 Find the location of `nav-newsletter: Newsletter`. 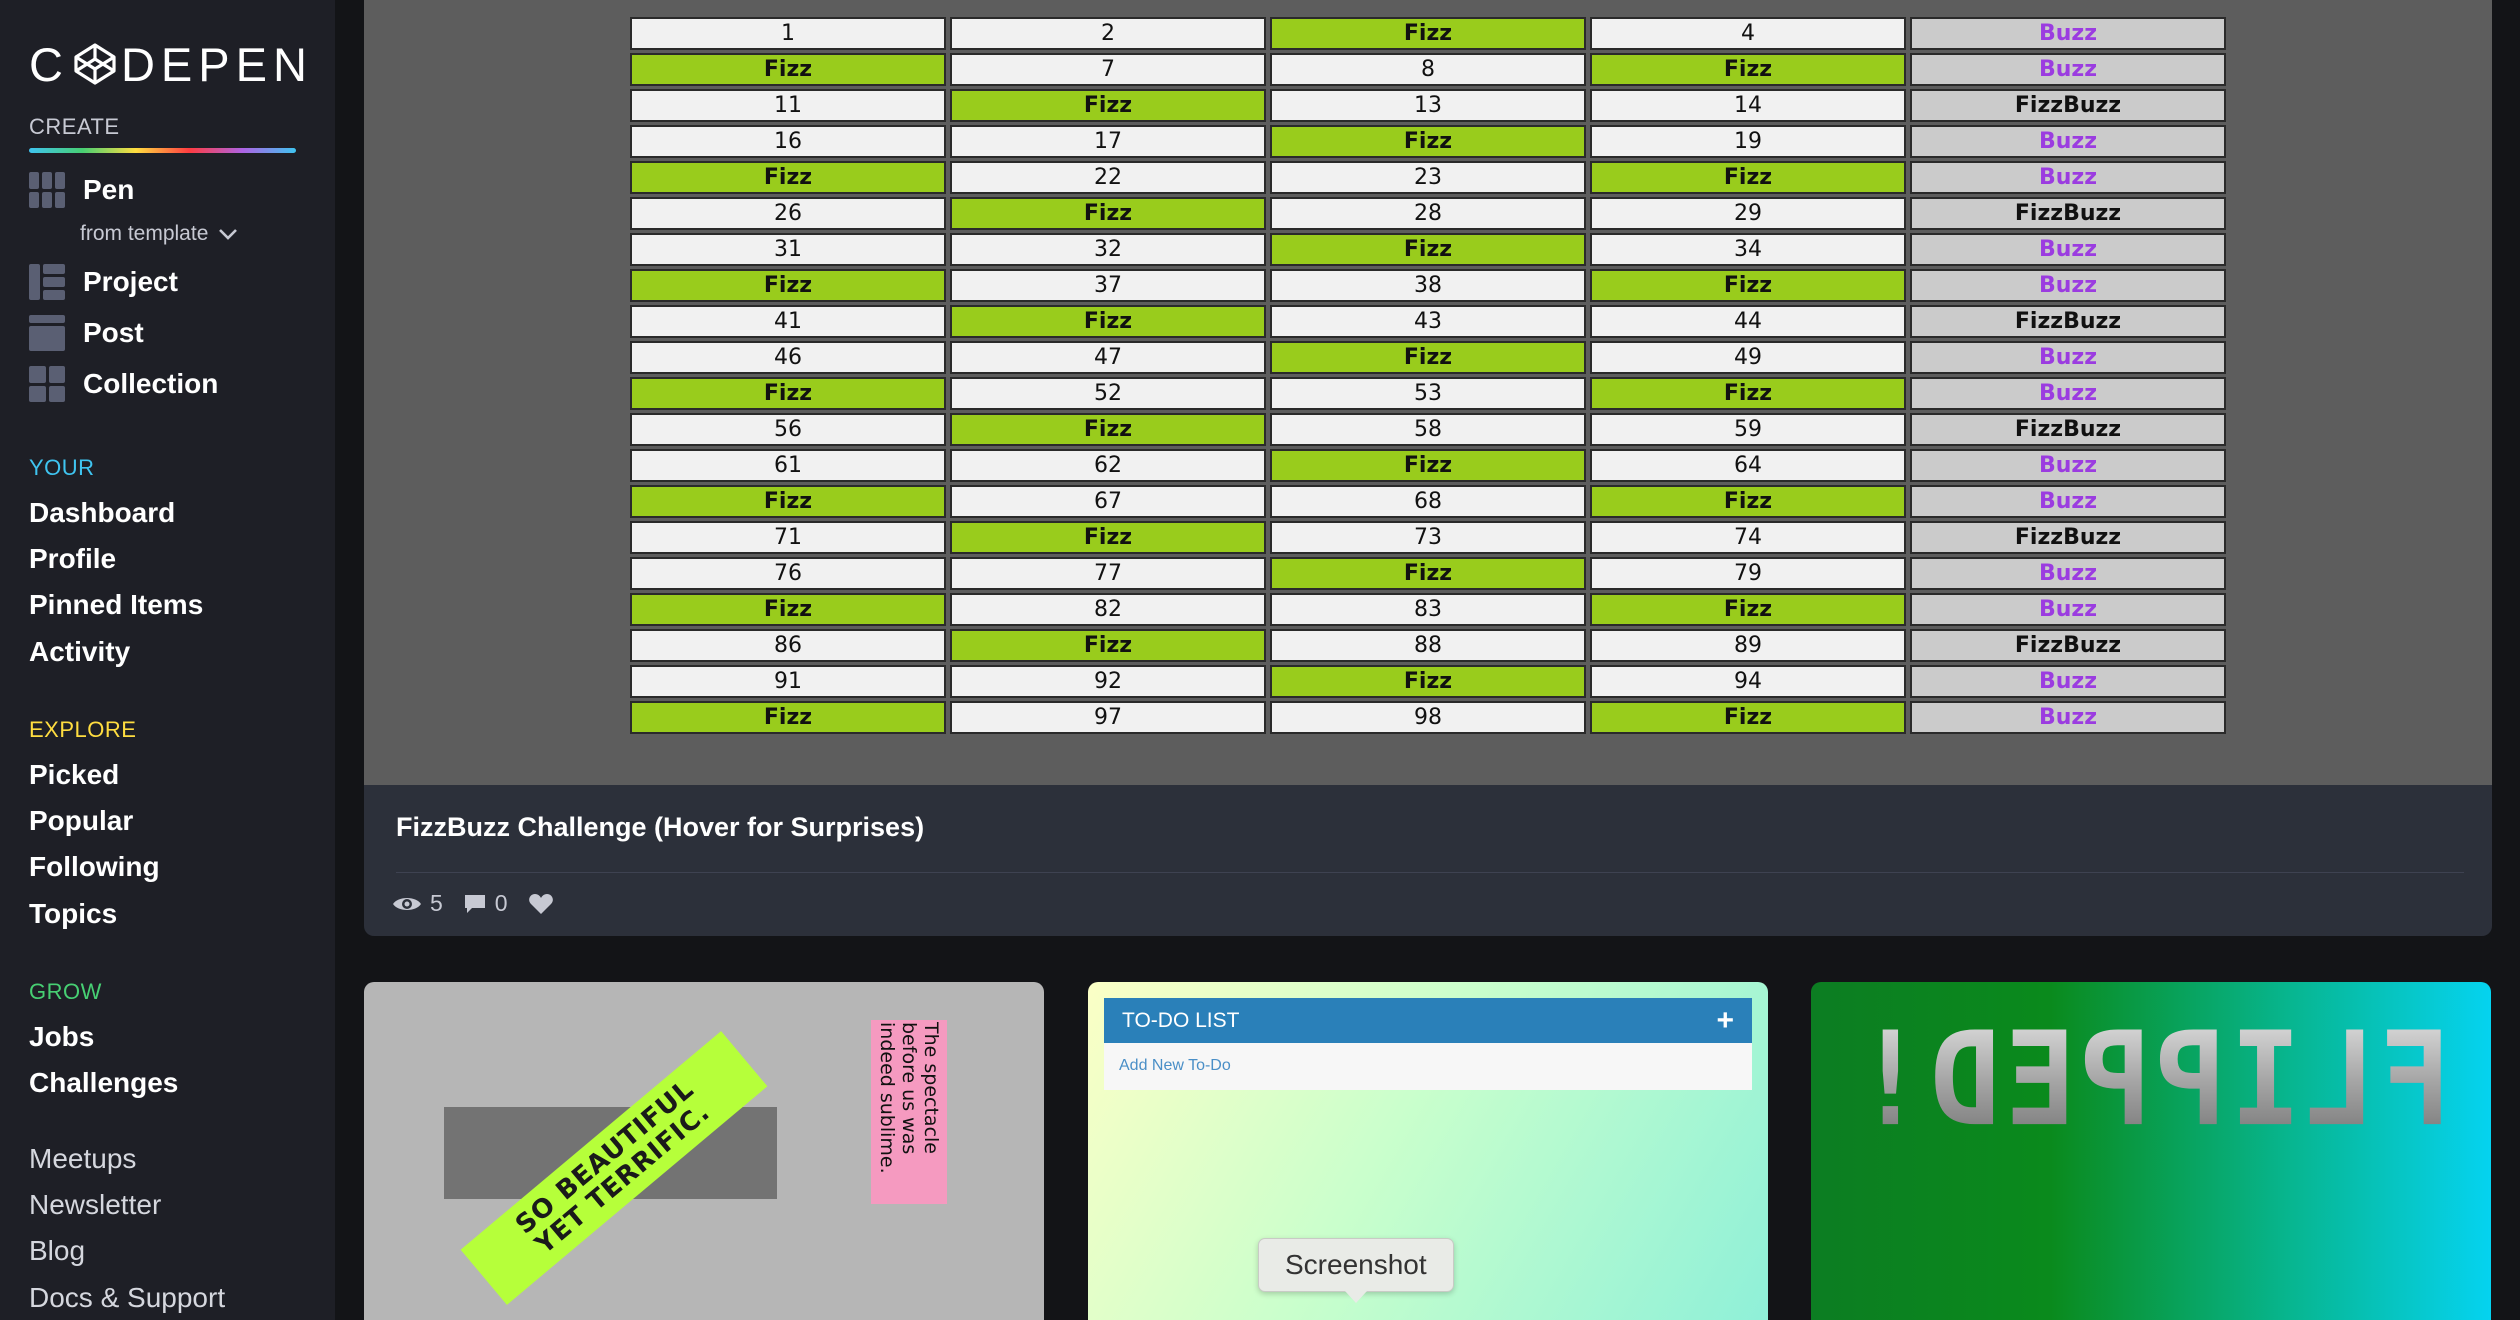

nav-newsletter: Newsletter is located at coordinates (95, 1205).